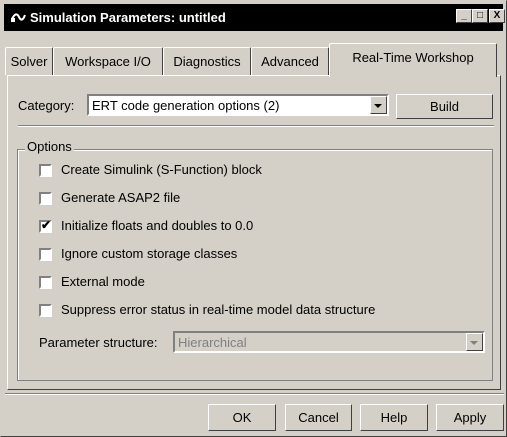  Describe the element at coordinates (413, 60) in the screenshot. I see `tab-real-time-workshop: Real-Time Workshop` at that location.